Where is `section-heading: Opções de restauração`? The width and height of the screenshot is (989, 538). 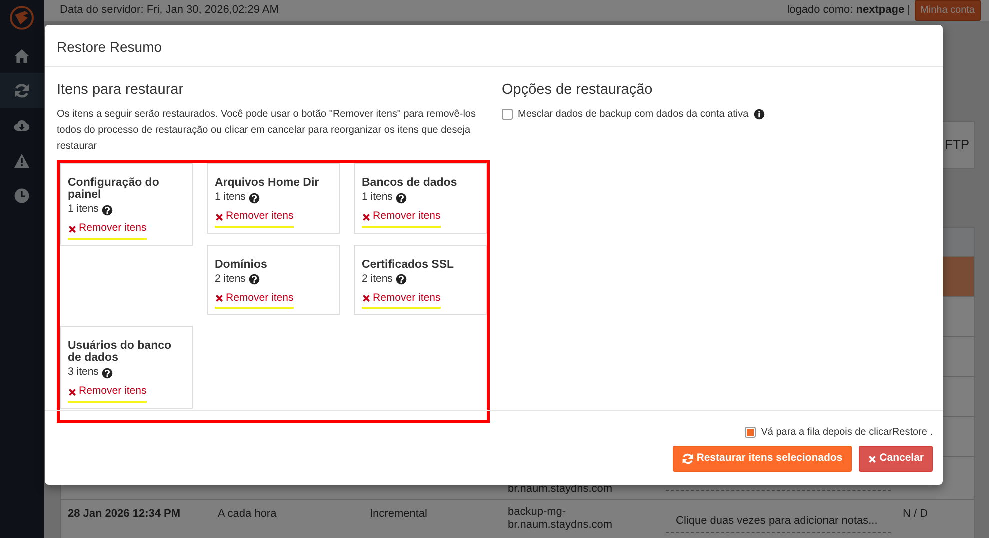
section-heading: Opções de restauração is located at coordinates (578, 91).